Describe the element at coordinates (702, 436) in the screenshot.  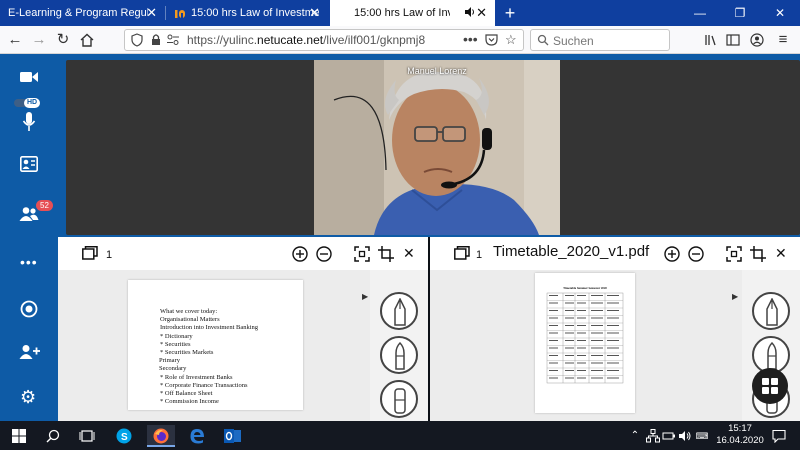
I see `language-indicator: ⌨` at that location.